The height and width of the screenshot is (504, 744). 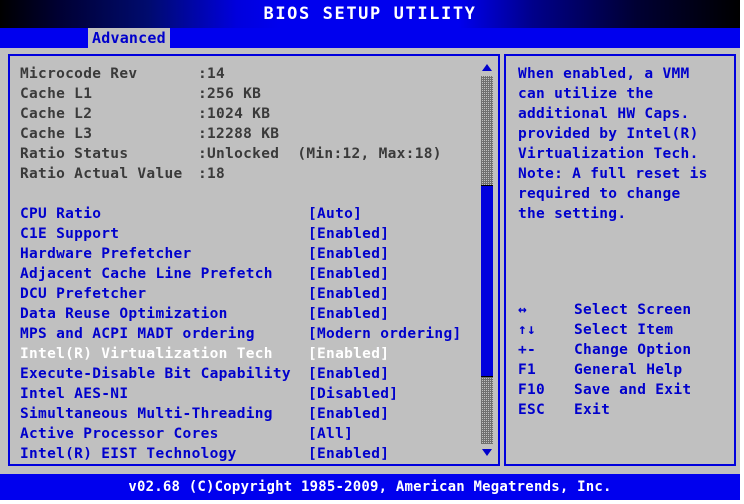 What do you see at coordinates (633, 310) in the screenshot?
I see `legend-description: Select Screen` at bounding box center [633, 310].